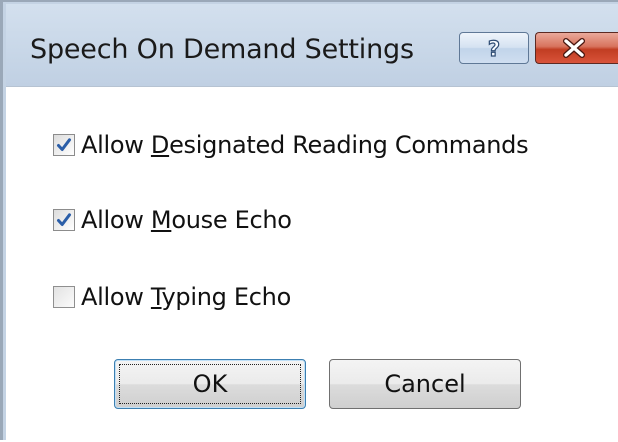 Image resolution: width=618 pixels, height=442 pixels. I want to click on close-button, so click(576, 48).